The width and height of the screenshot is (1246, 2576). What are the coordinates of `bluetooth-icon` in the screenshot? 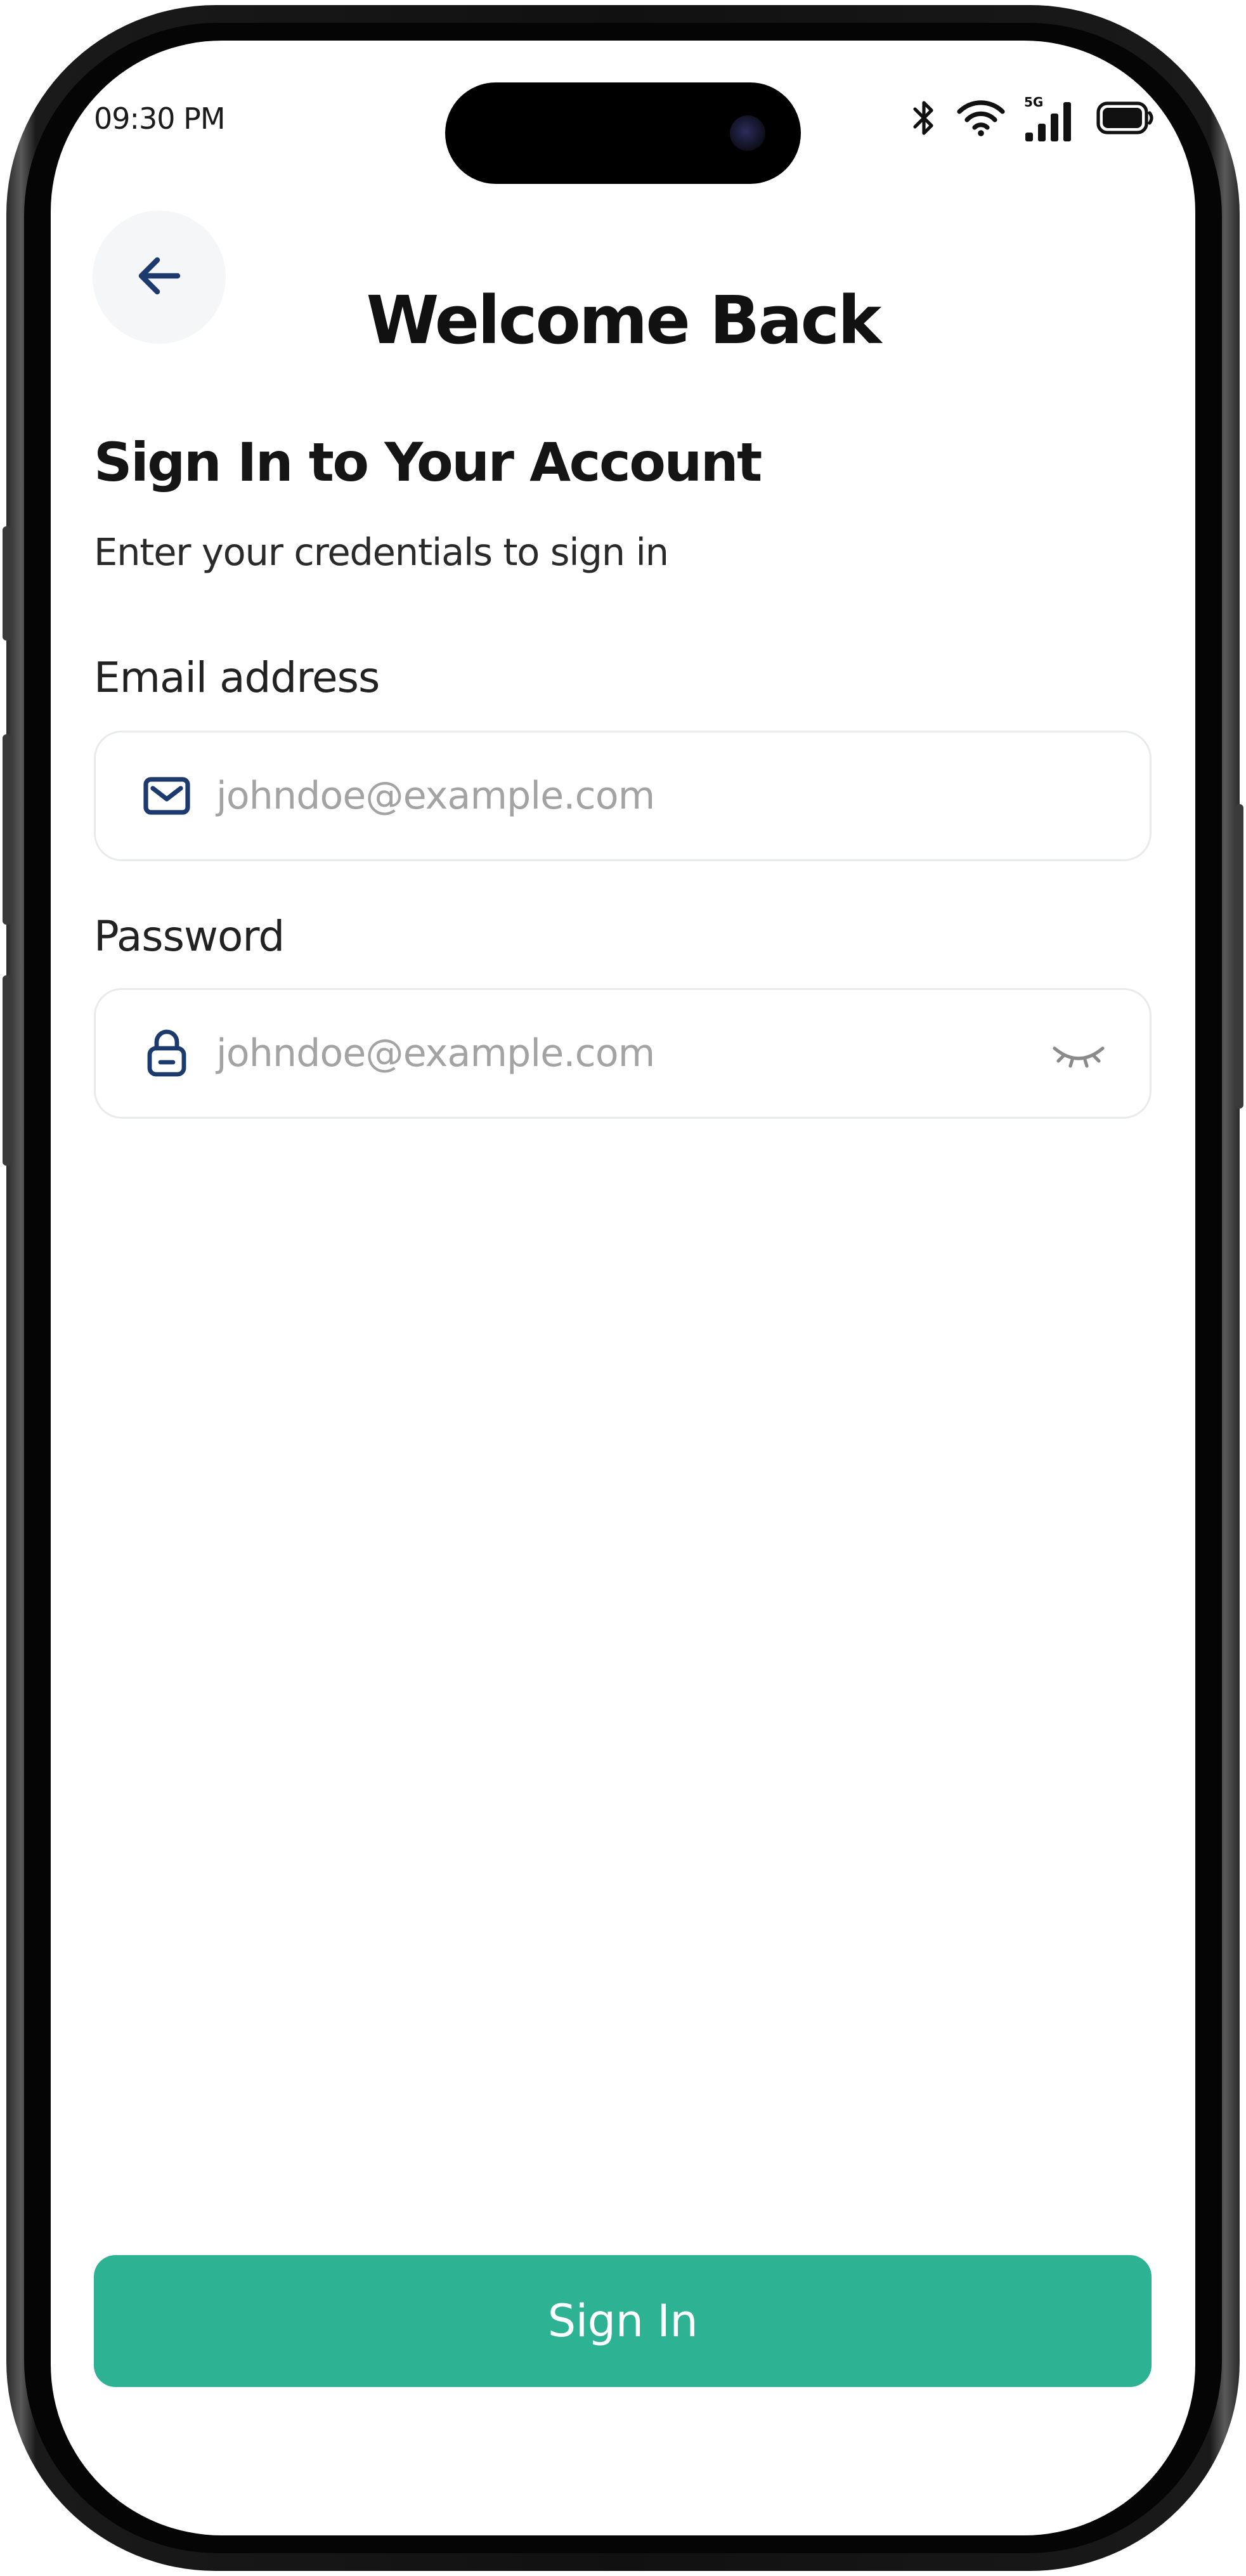 It's located at (924, 120).